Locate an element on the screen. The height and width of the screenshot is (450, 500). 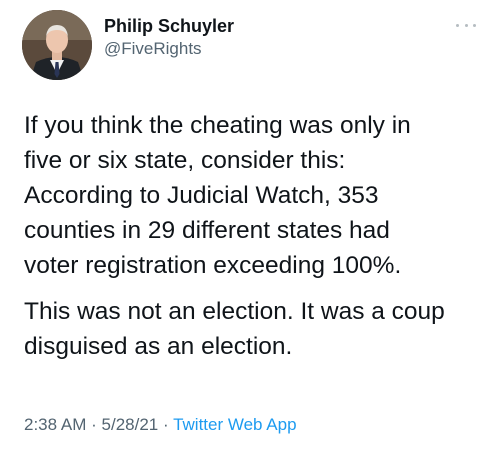
tweet-time: 2:38 AM is located at coordinates (55, 424).